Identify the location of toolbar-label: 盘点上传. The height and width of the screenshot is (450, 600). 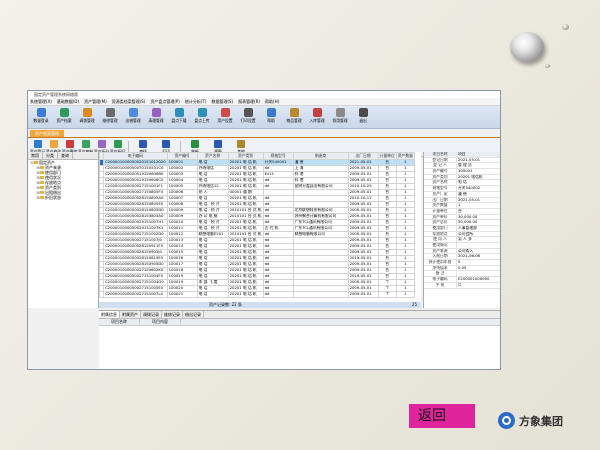
(202, 120).